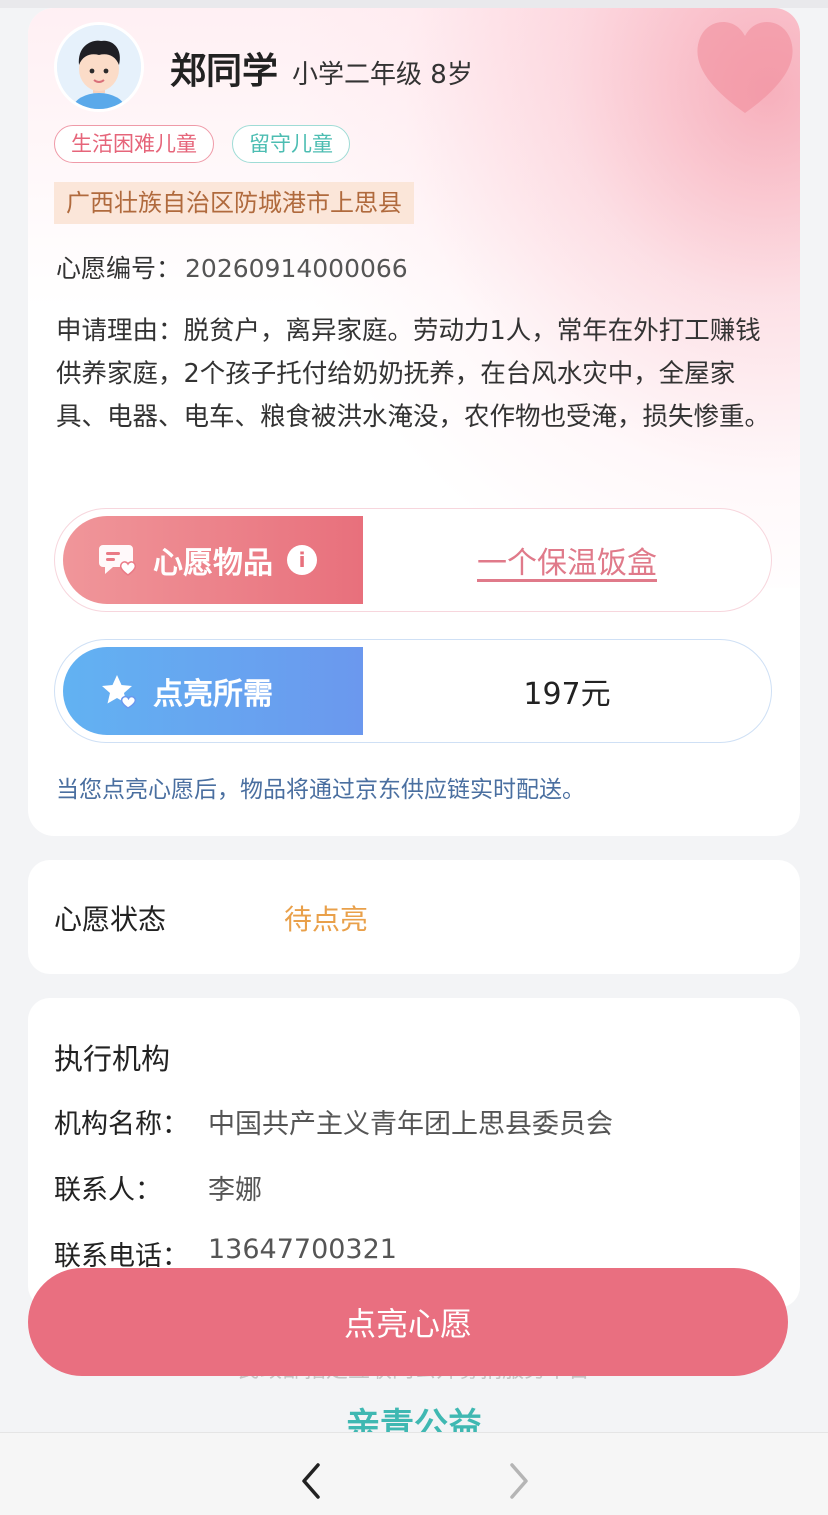 This screenshot has width=828, height=1515. Describe the element at coordinates (213, 563) in the screenshot. I see `wish-item-label: 心愿物品` at that location.